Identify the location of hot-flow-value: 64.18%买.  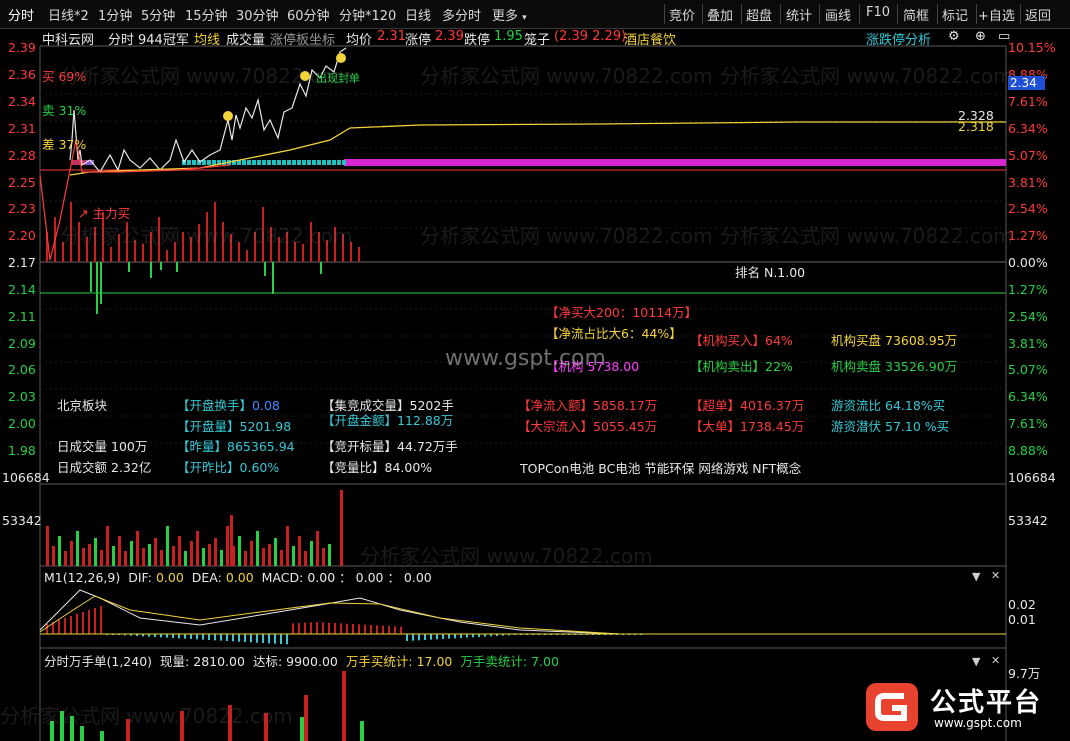
(915, 405).